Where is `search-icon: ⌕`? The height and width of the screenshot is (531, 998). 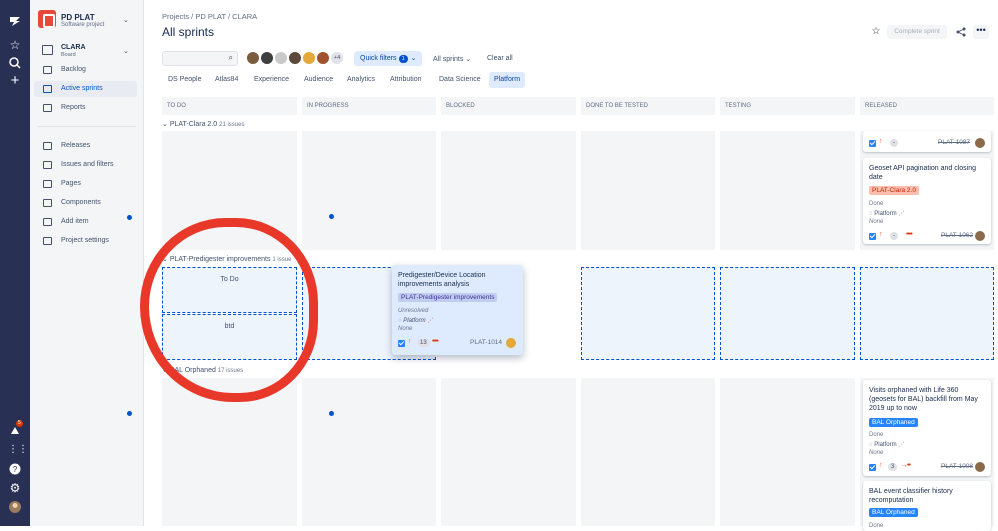
search-icon: ⌕ is located at coordinates (230, 57).